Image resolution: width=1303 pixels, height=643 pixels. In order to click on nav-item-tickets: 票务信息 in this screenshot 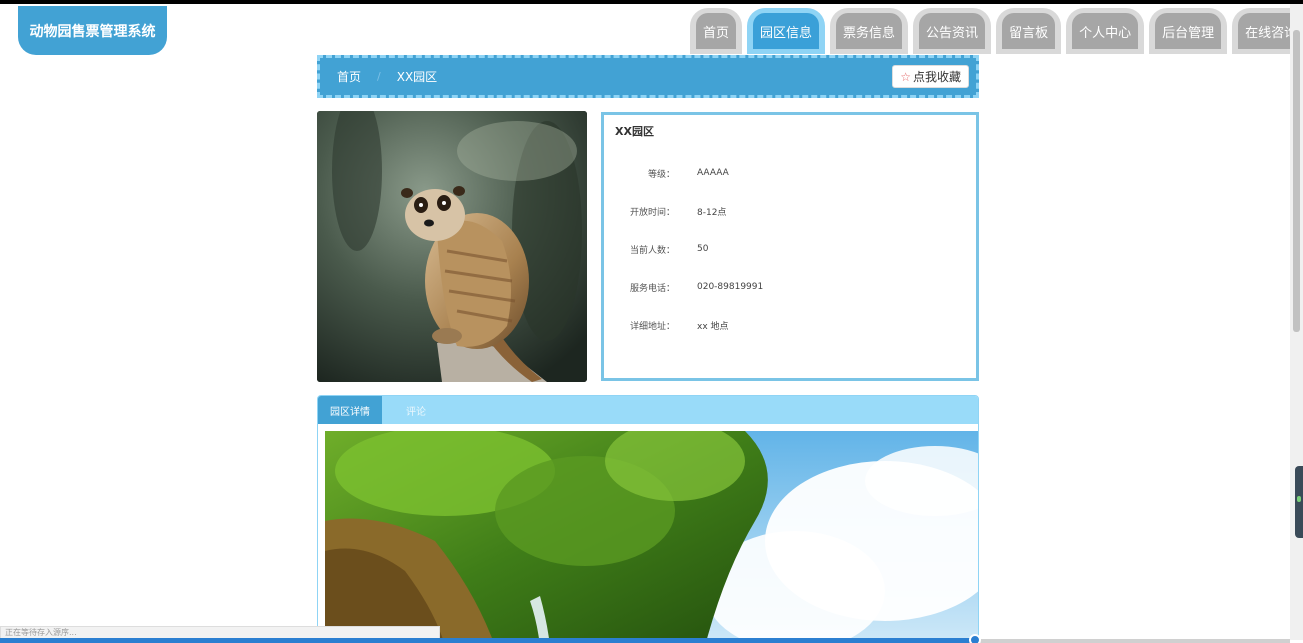, I will do `click(869, 31)`.